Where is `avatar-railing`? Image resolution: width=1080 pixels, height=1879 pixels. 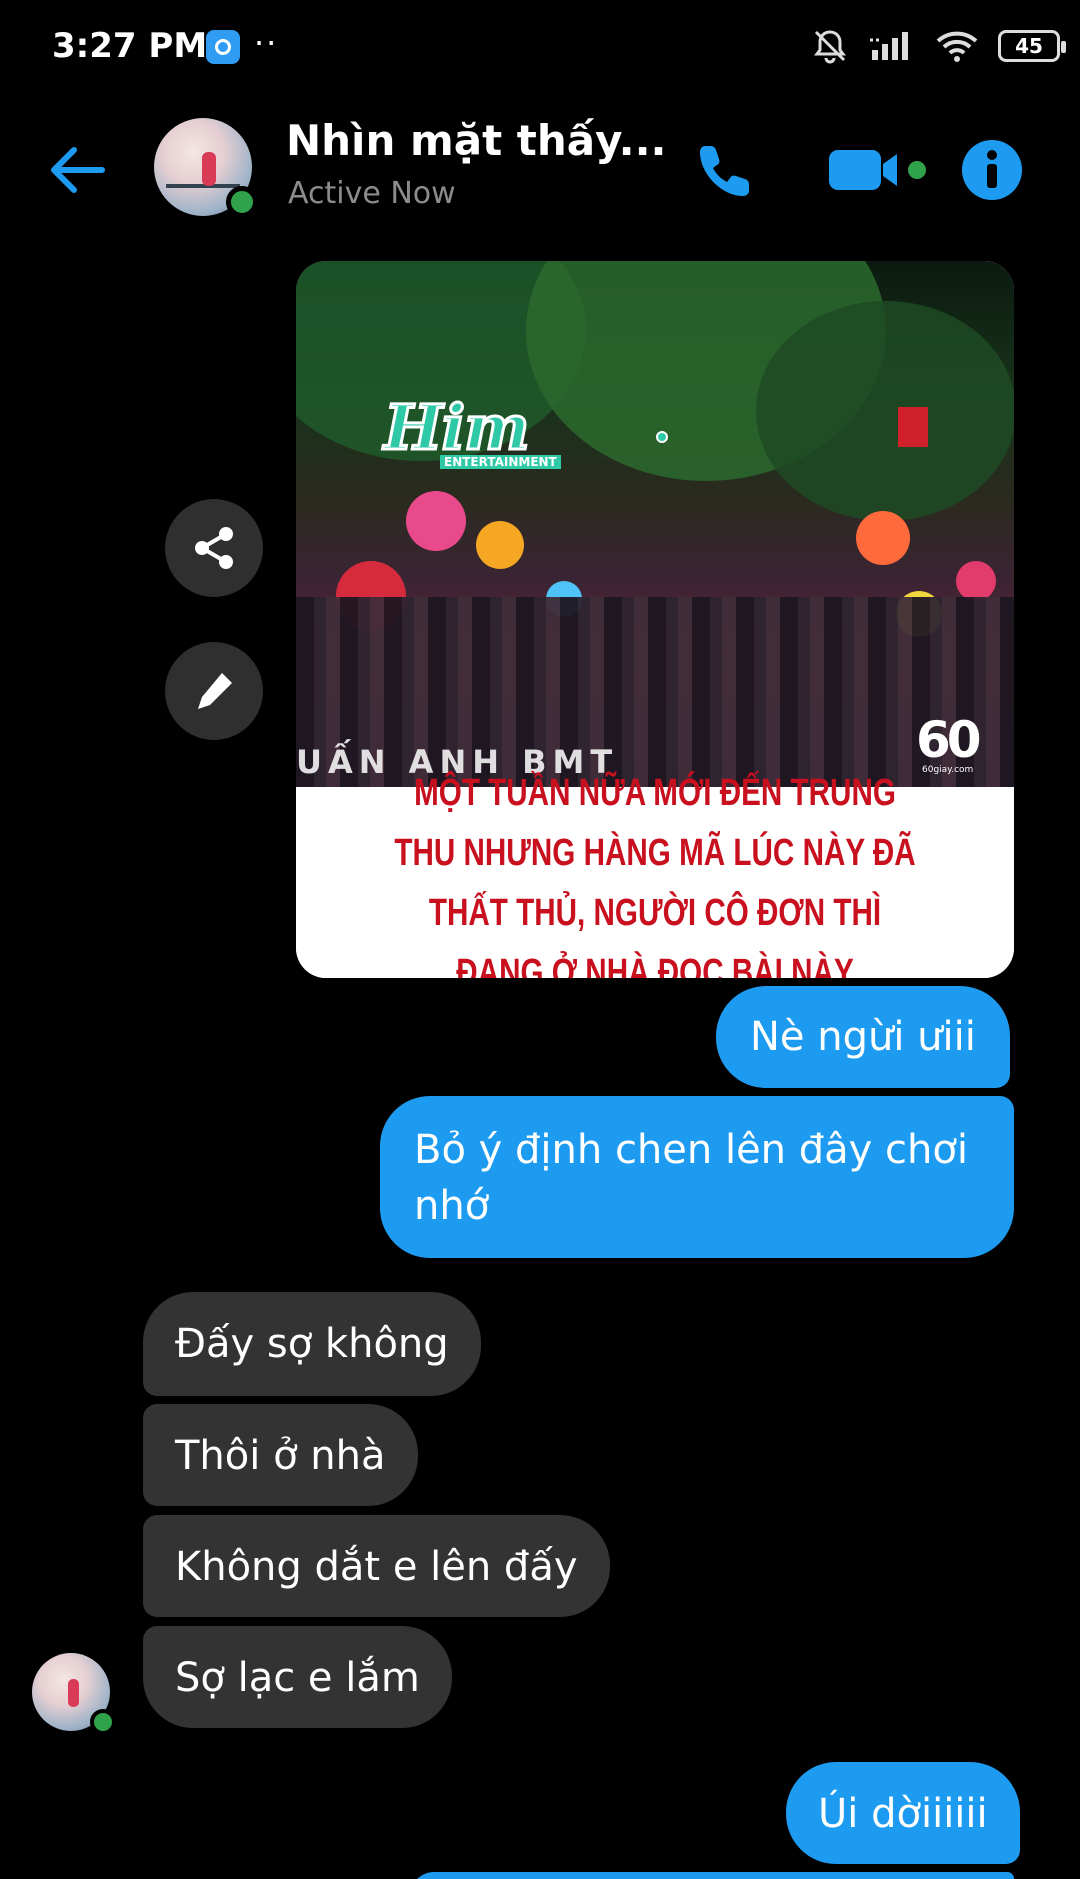 avatar-railing is located at coordinates (203, 186).